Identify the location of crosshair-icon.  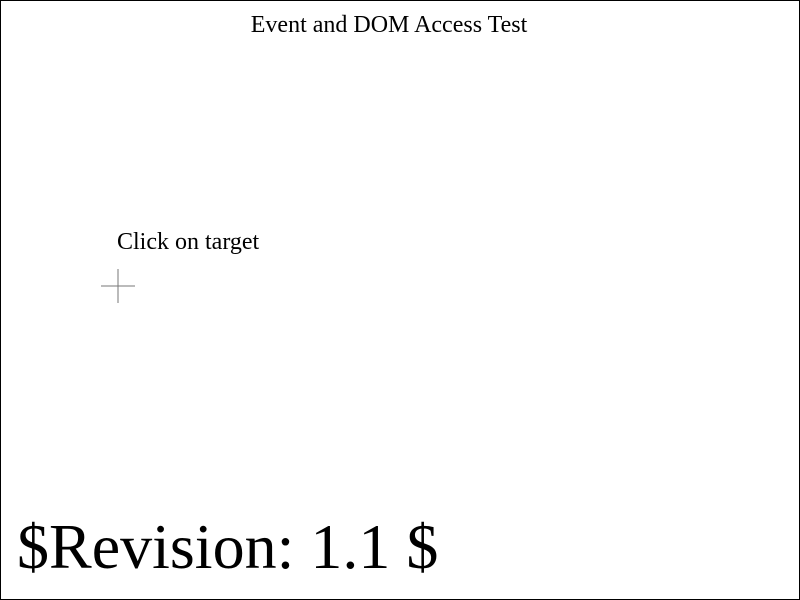
(118, 286).